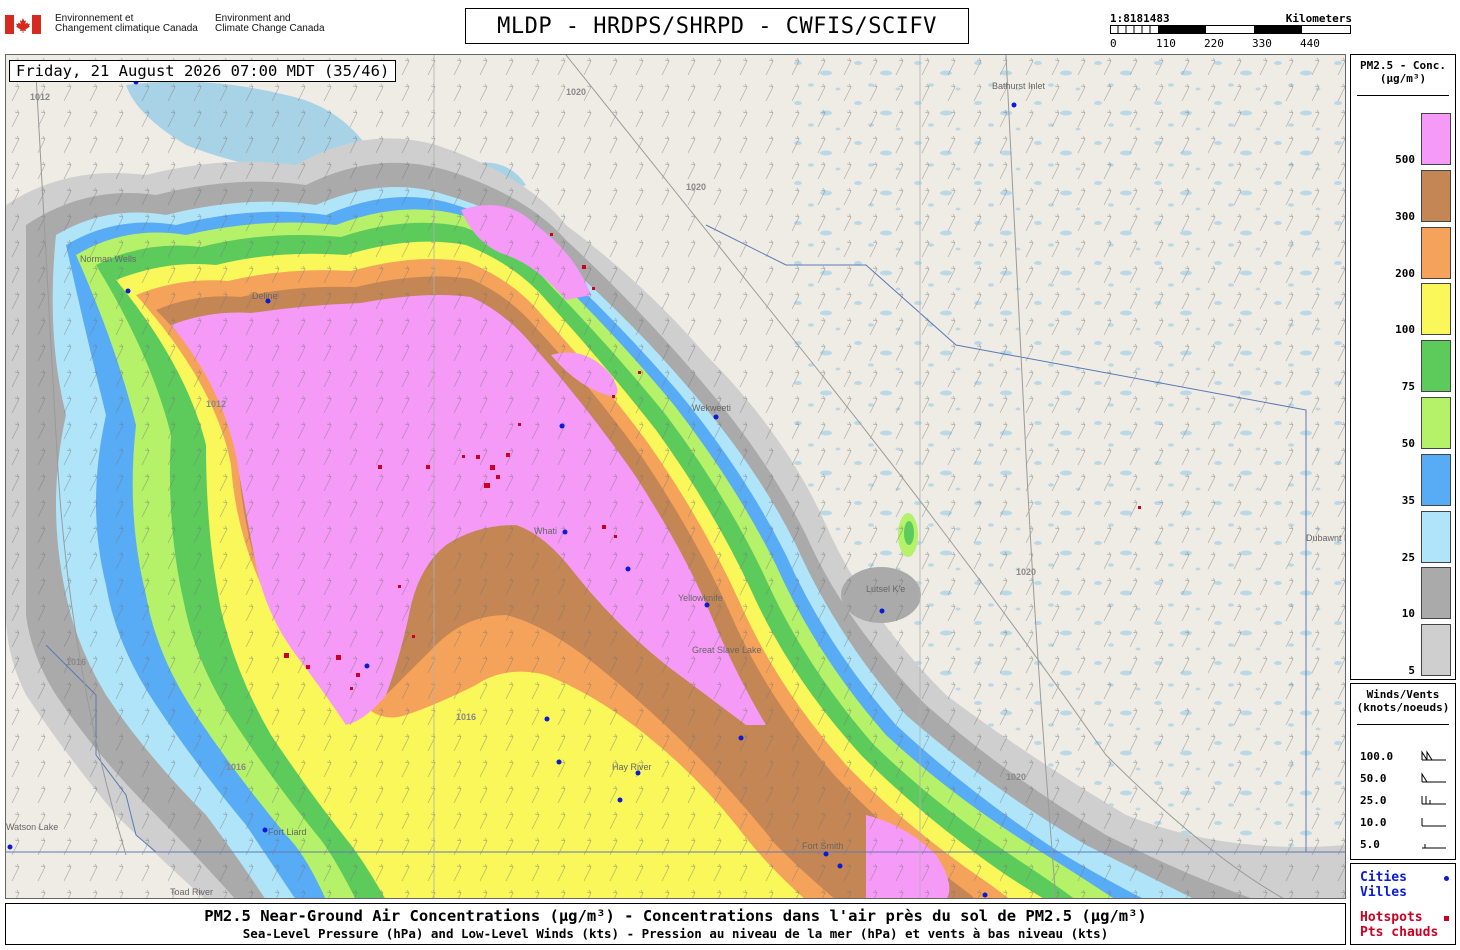 Image resolution: width=1460 pixels, height=950 pixels. Describe the element at coordinates (1383, 892) in the screenshot. I see `cities-label-fr: Villes` at that location.